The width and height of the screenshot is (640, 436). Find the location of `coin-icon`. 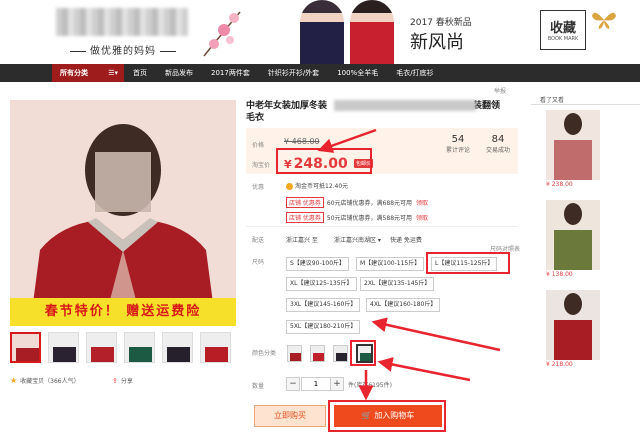

coin-icon is located at coordinates (289, 186).